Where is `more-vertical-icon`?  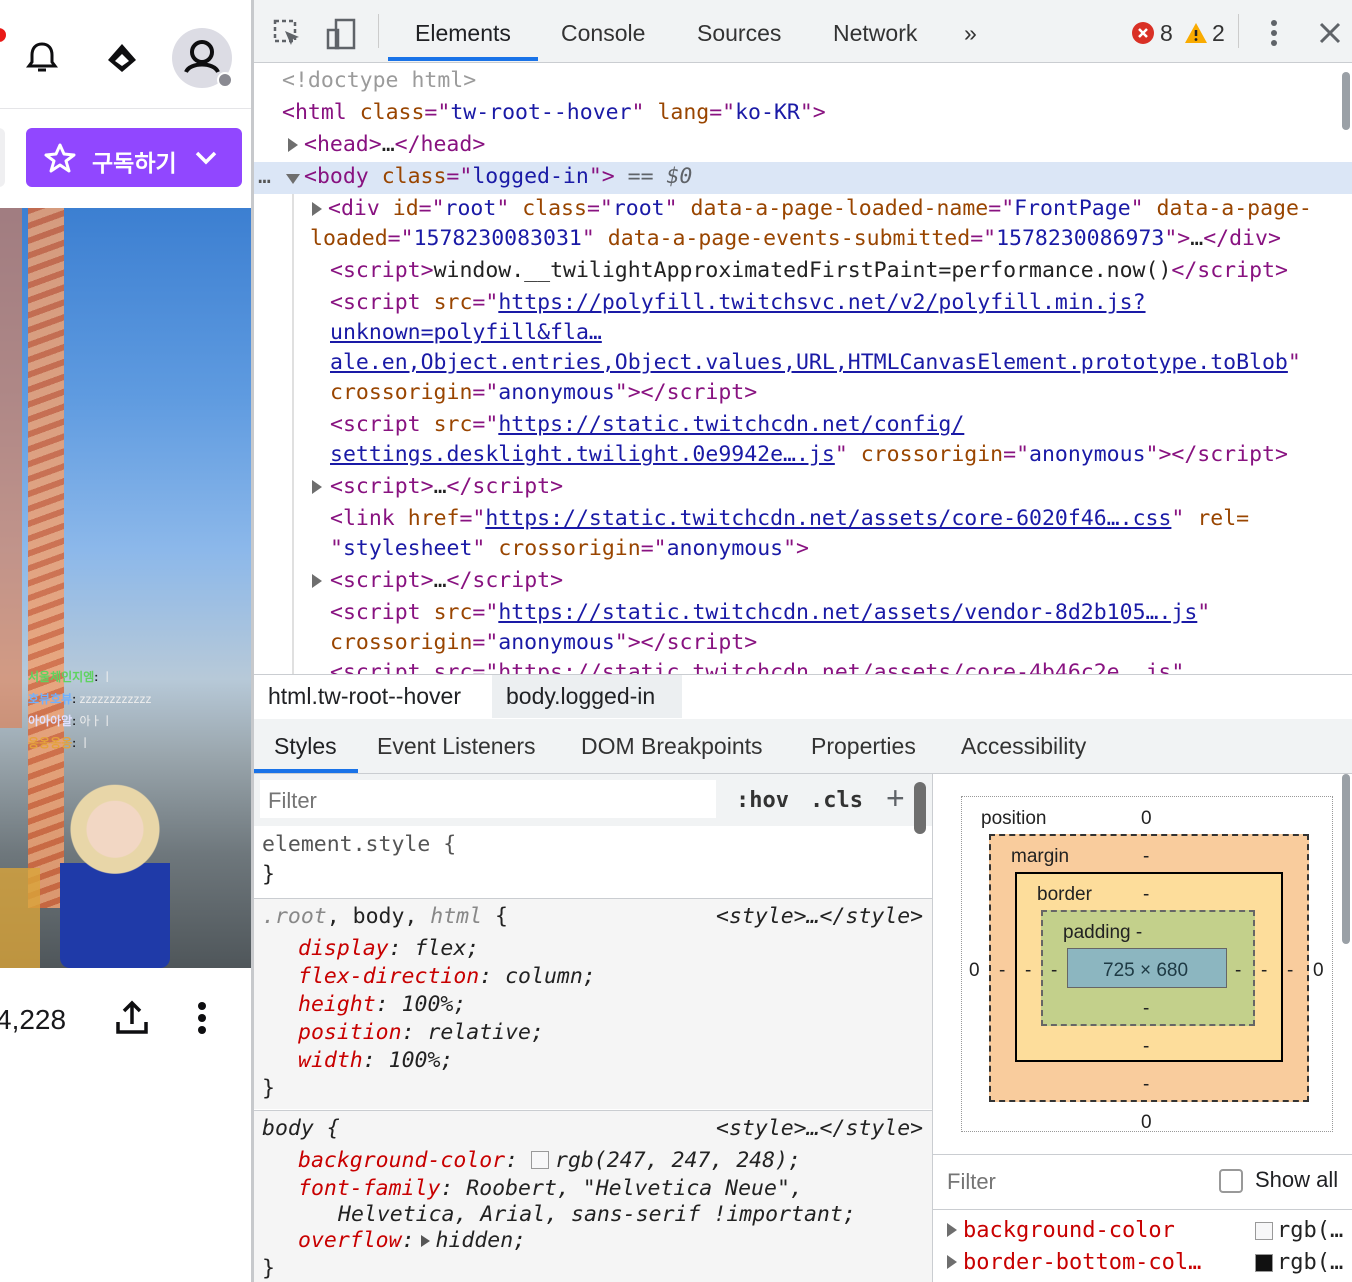 more-vertical-icon is located at coordinates (202, 1018).